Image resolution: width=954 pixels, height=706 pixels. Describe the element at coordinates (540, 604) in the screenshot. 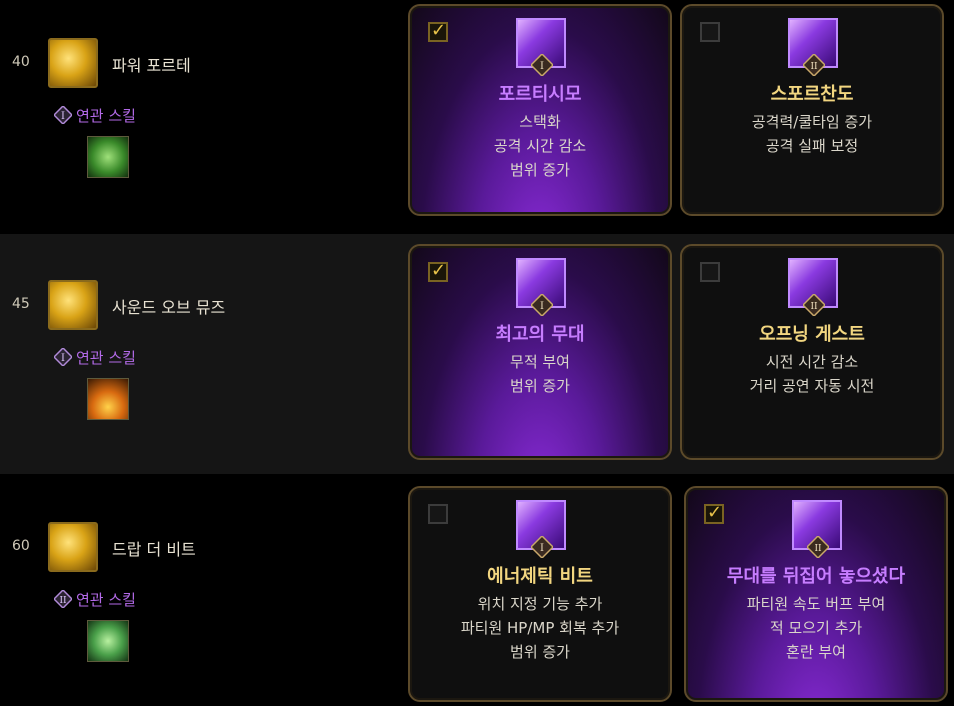

I see `option-effect: 위치 지정 기능 추가` at that location.